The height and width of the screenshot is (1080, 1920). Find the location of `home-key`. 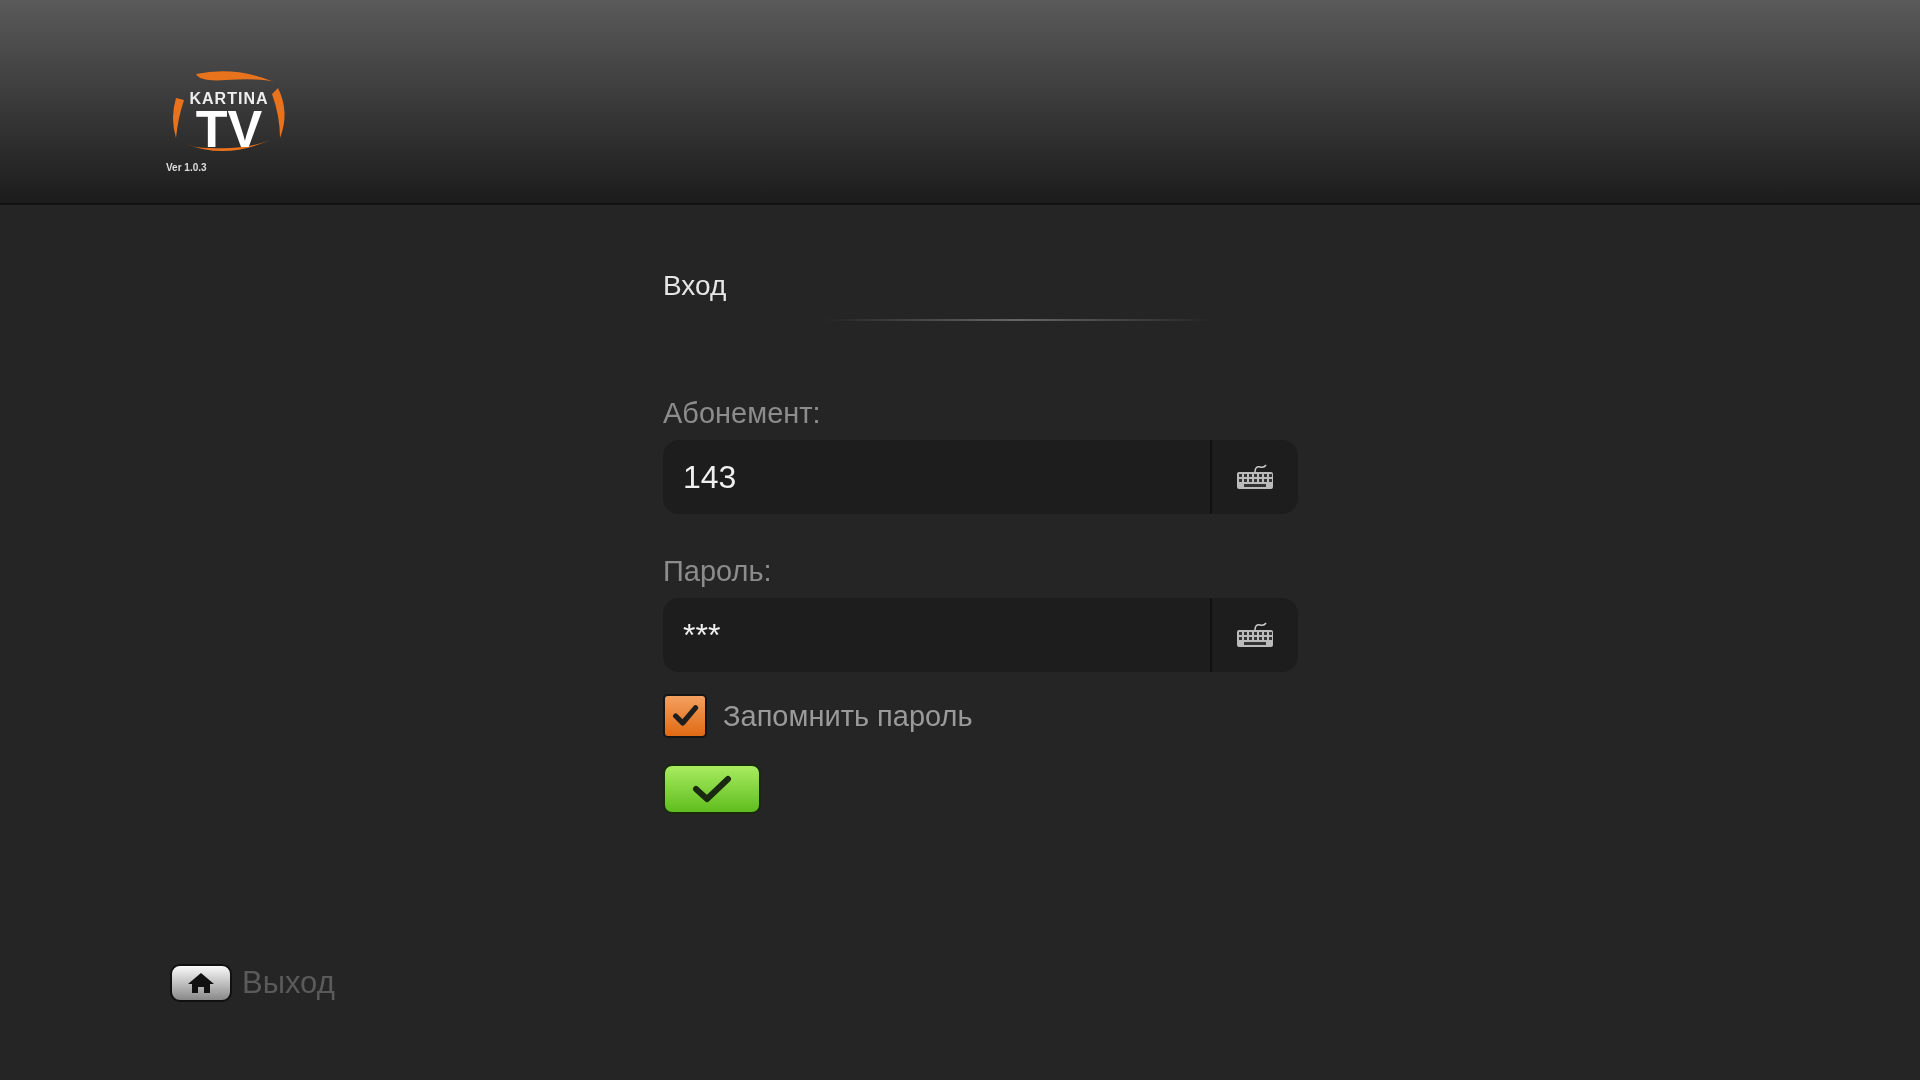

home-key is located at coordinates (201, 983).